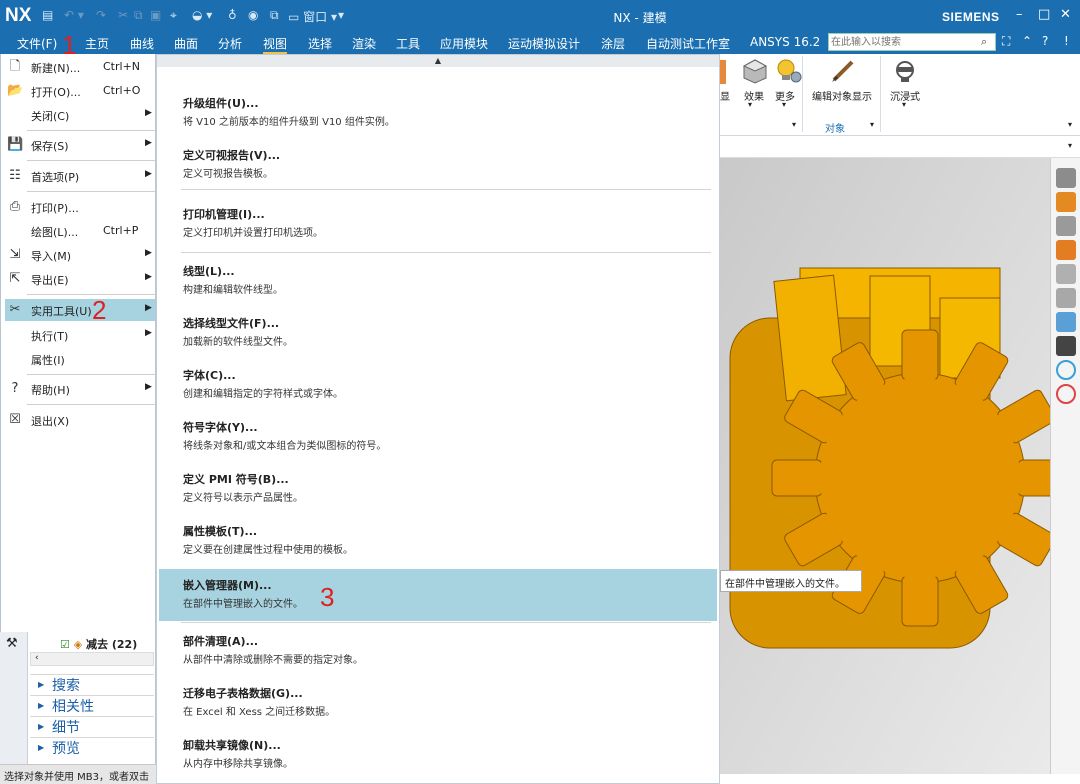 This screenshot has height=784, width=1080. What do you see at coordinates (755, 71) in the screenshot?
I see `effects-icon` at bounding box center [755, 71].